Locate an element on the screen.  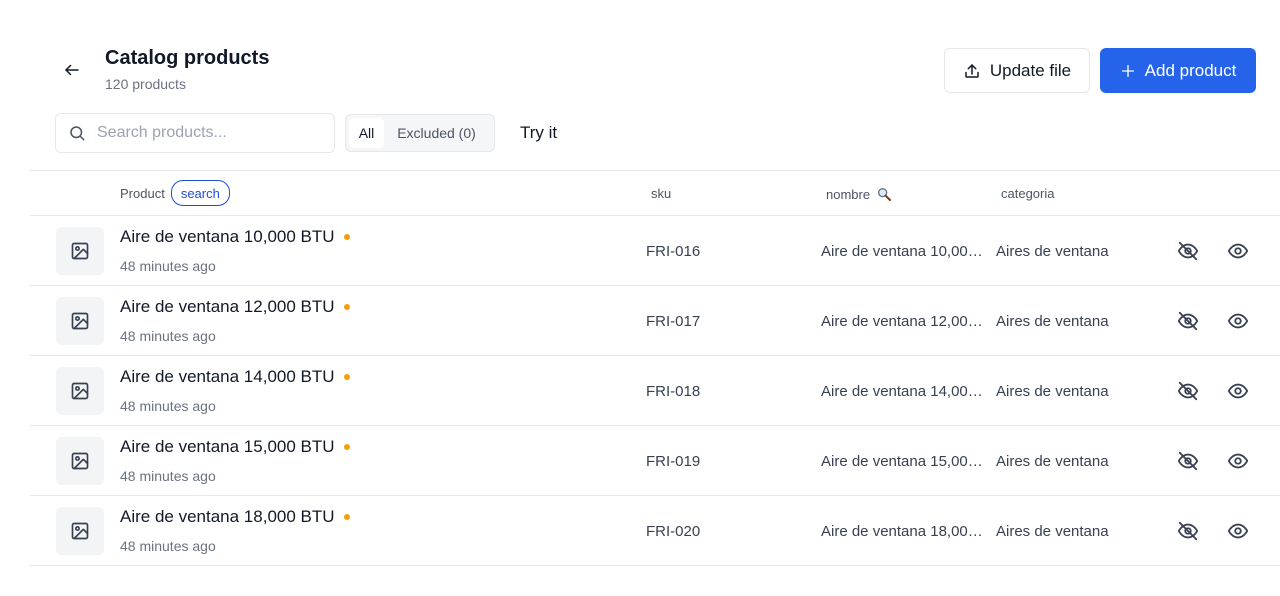
product-name-text: Aire de ventana 14,000 BTU is located at coordinates (227, 376).